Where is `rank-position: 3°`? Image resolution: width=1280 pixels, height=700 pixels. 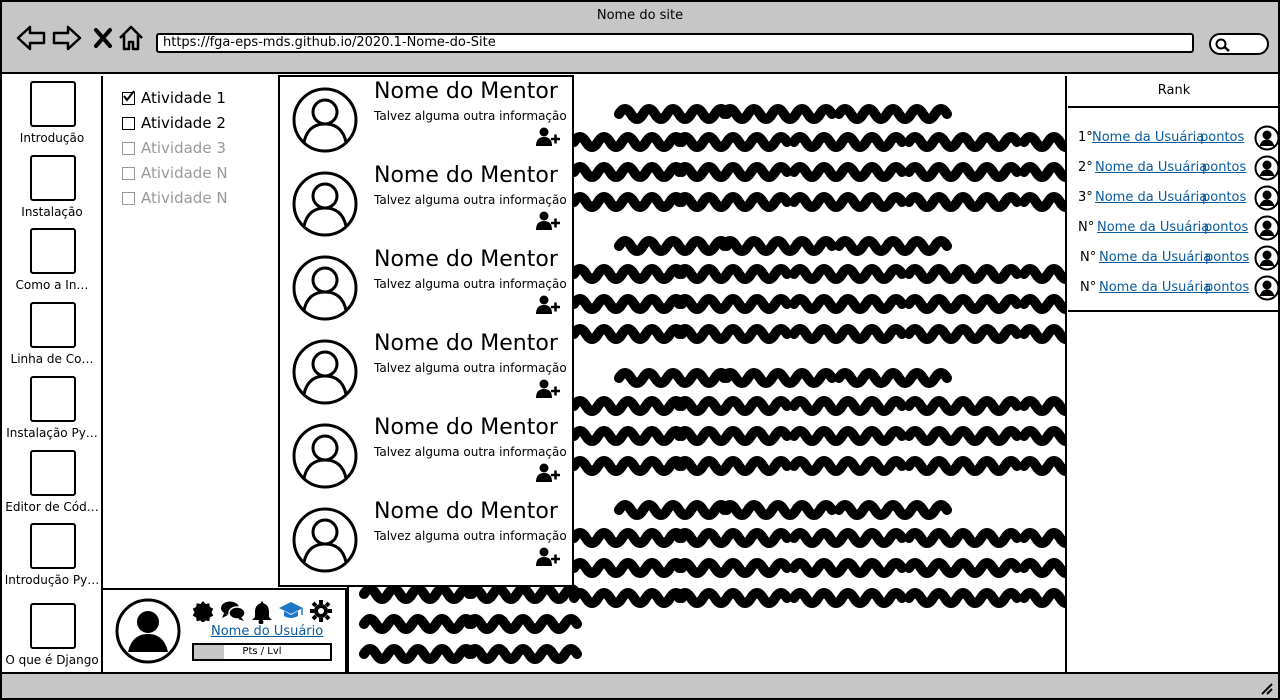
rank-position: 3° is located at coordinates (1085, 197).